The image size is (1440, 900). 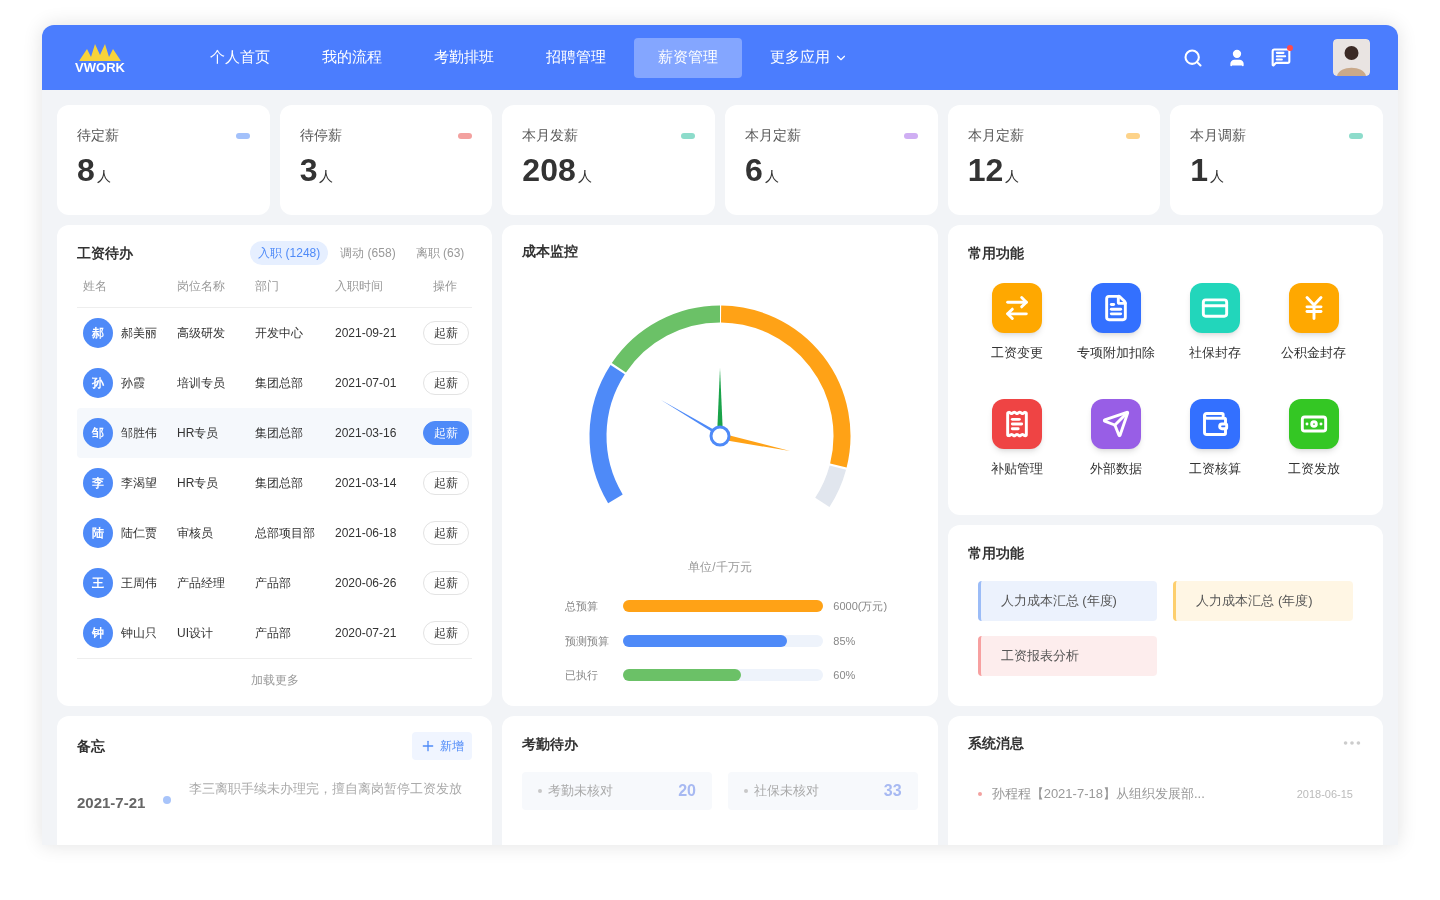 I want to click on column-header: 操作, so click(x=444, y=286).